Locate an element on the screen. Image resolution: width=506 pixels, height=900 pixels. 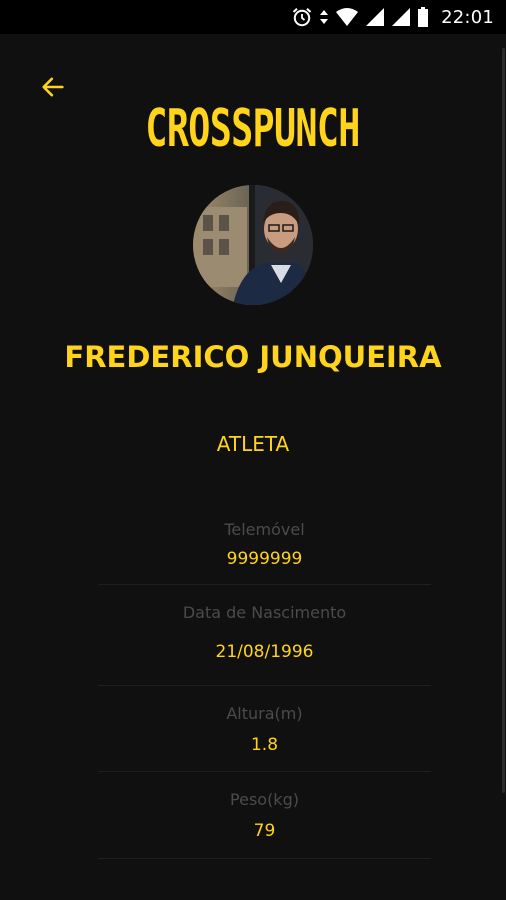
signal-icon is located at coordinates (375, 17).